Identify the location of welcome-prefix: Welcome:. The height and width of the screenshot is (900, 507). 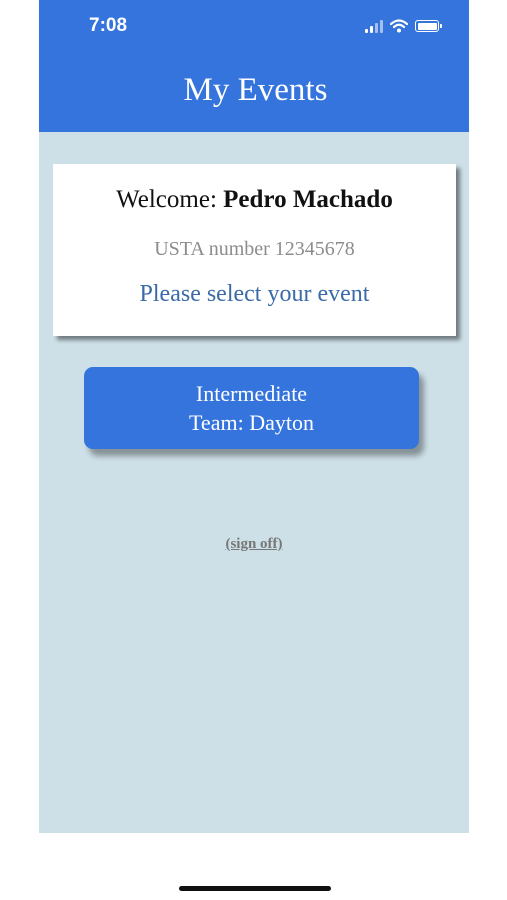
(166, 199).